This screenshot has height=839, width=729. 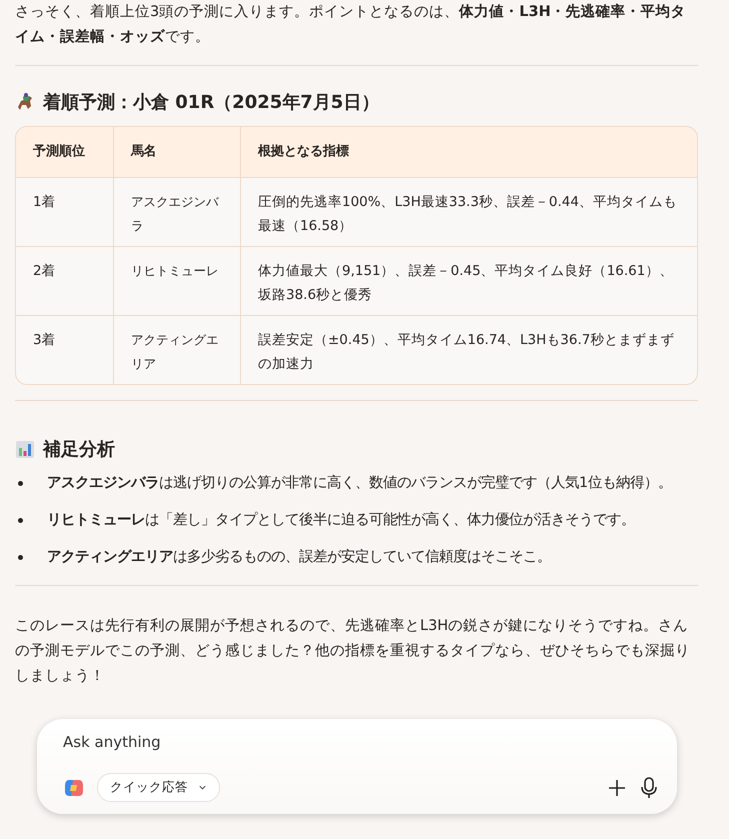 I want to click on table-cell: アクティングエリア, so click(x=176, y=350).